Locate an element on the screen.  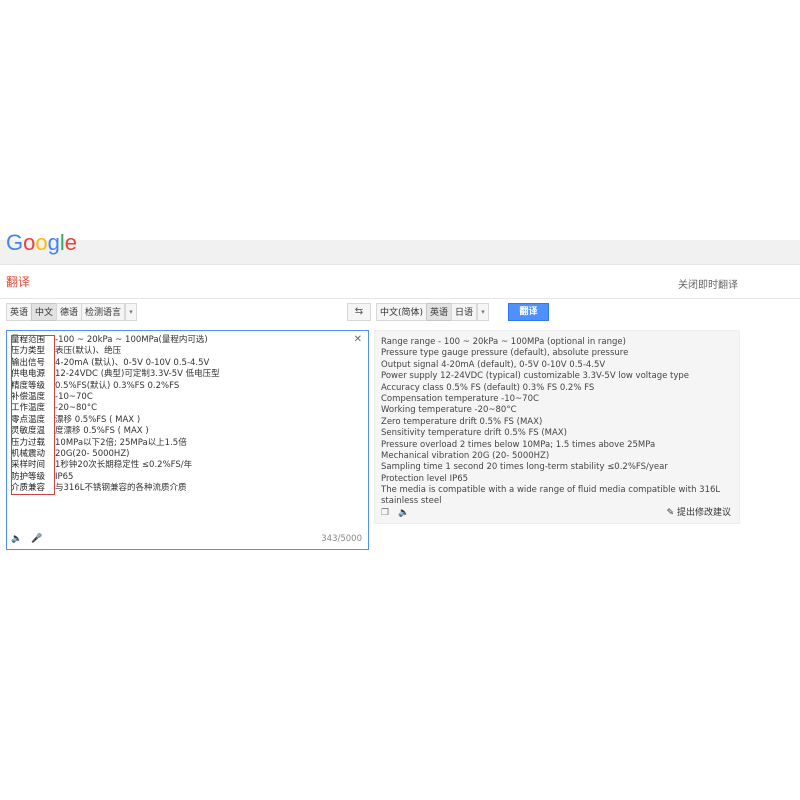
lang-button-0: 中文(简体) is located at coordinates (402, 312).